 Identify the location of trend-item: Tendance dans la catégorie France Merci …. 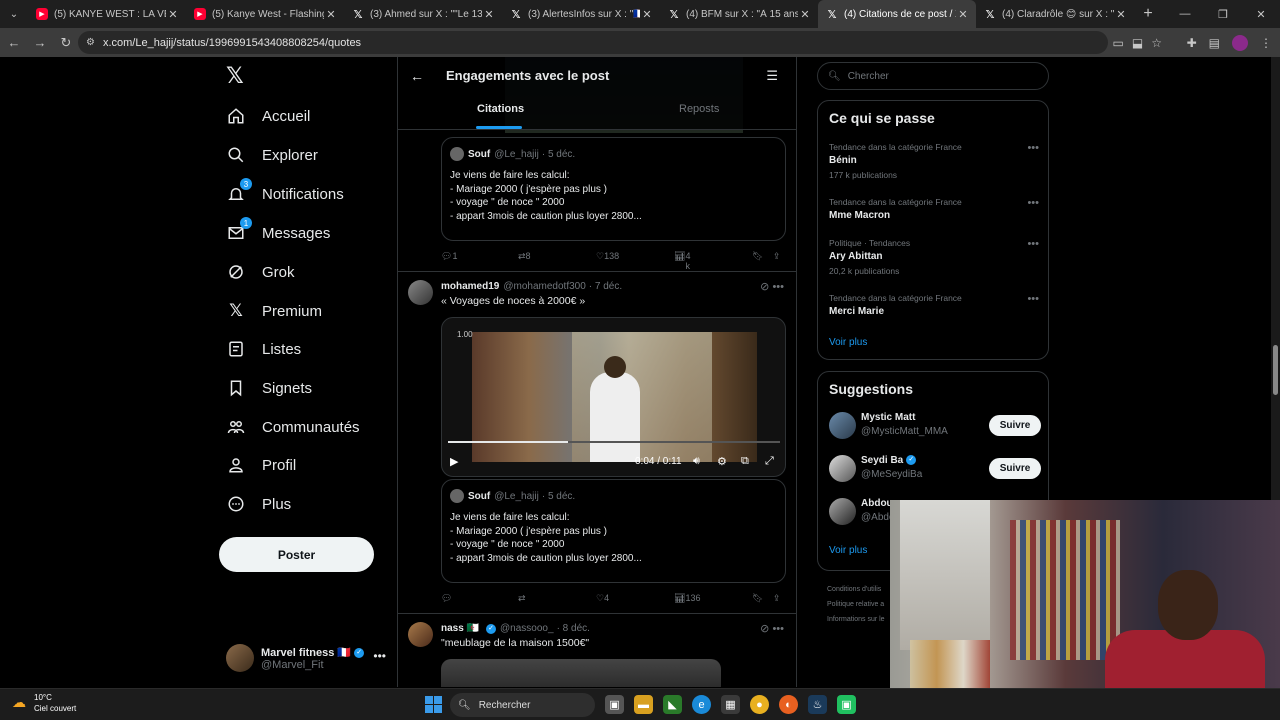
(934, 305).